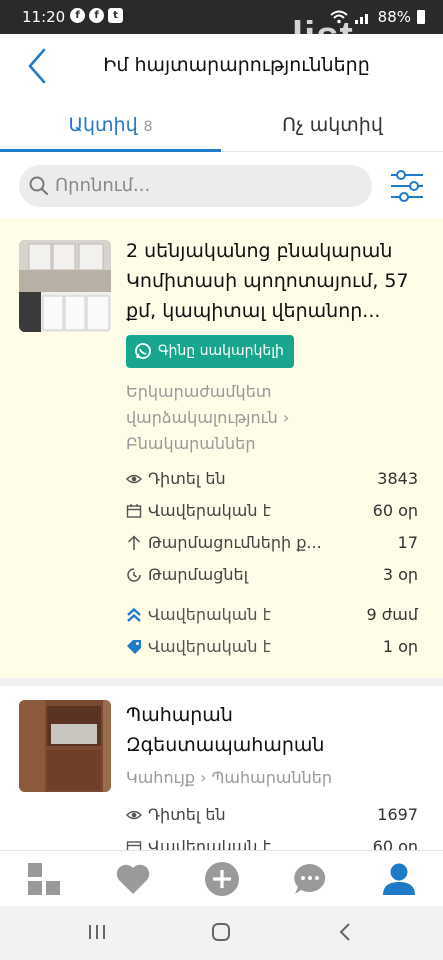 The image size is (443, 960). What do you see at coordinates (407, 542) in the screenshot?
I see `stat-value: 17` at bounding box center [407, 542].